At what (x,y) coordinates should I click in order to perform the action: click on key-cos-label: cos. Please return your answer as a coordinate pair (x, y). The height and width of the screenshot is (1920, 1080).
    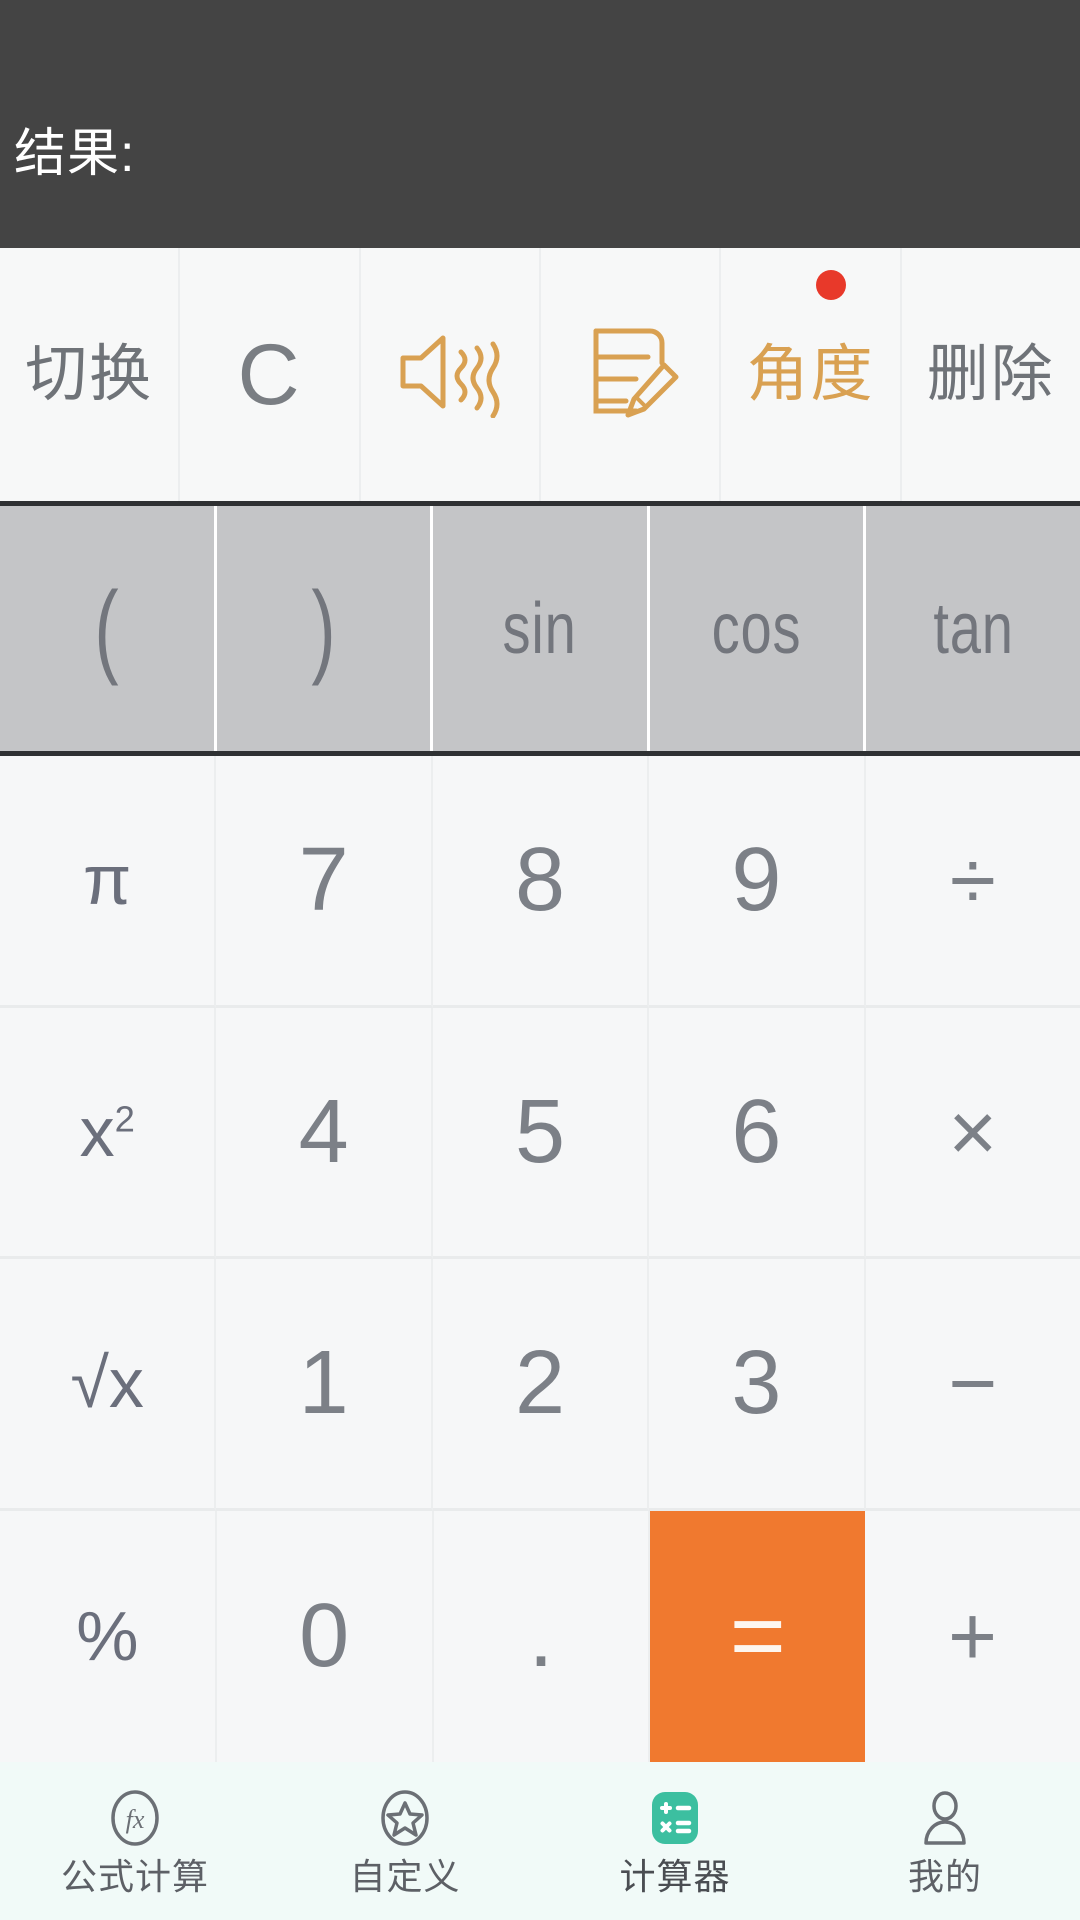
    Looking at the image, I should click on (756, 628).